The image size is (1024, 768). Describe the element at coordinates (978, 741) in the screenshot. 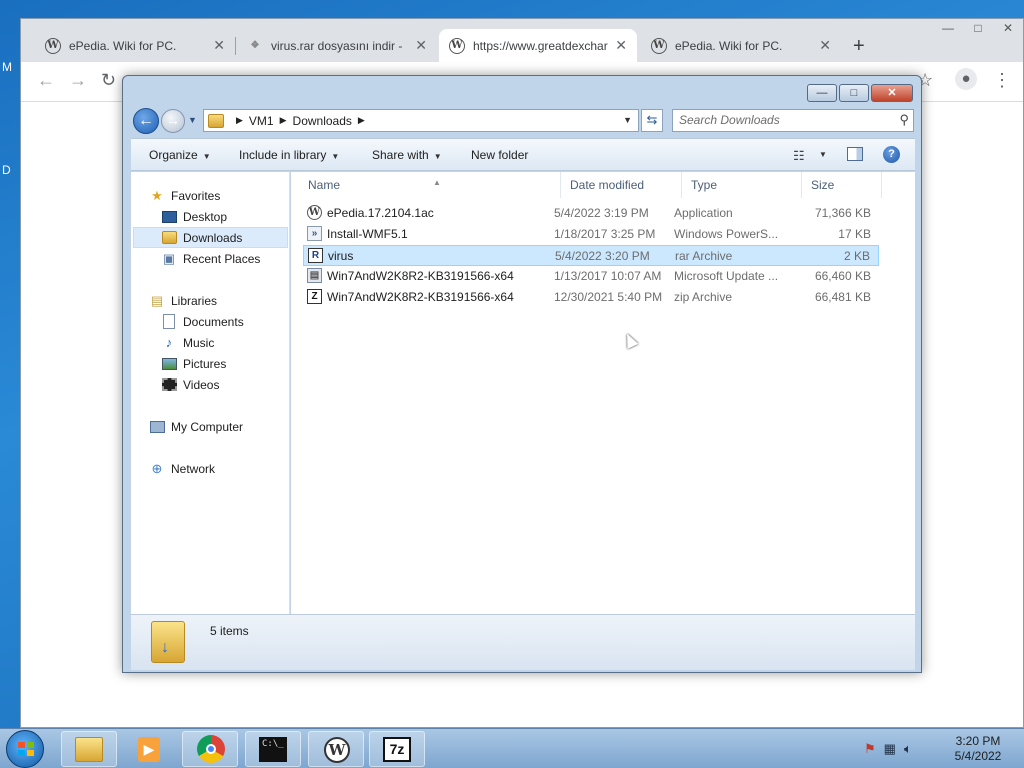

I see `clock-time: 3:20 PM` at that location.